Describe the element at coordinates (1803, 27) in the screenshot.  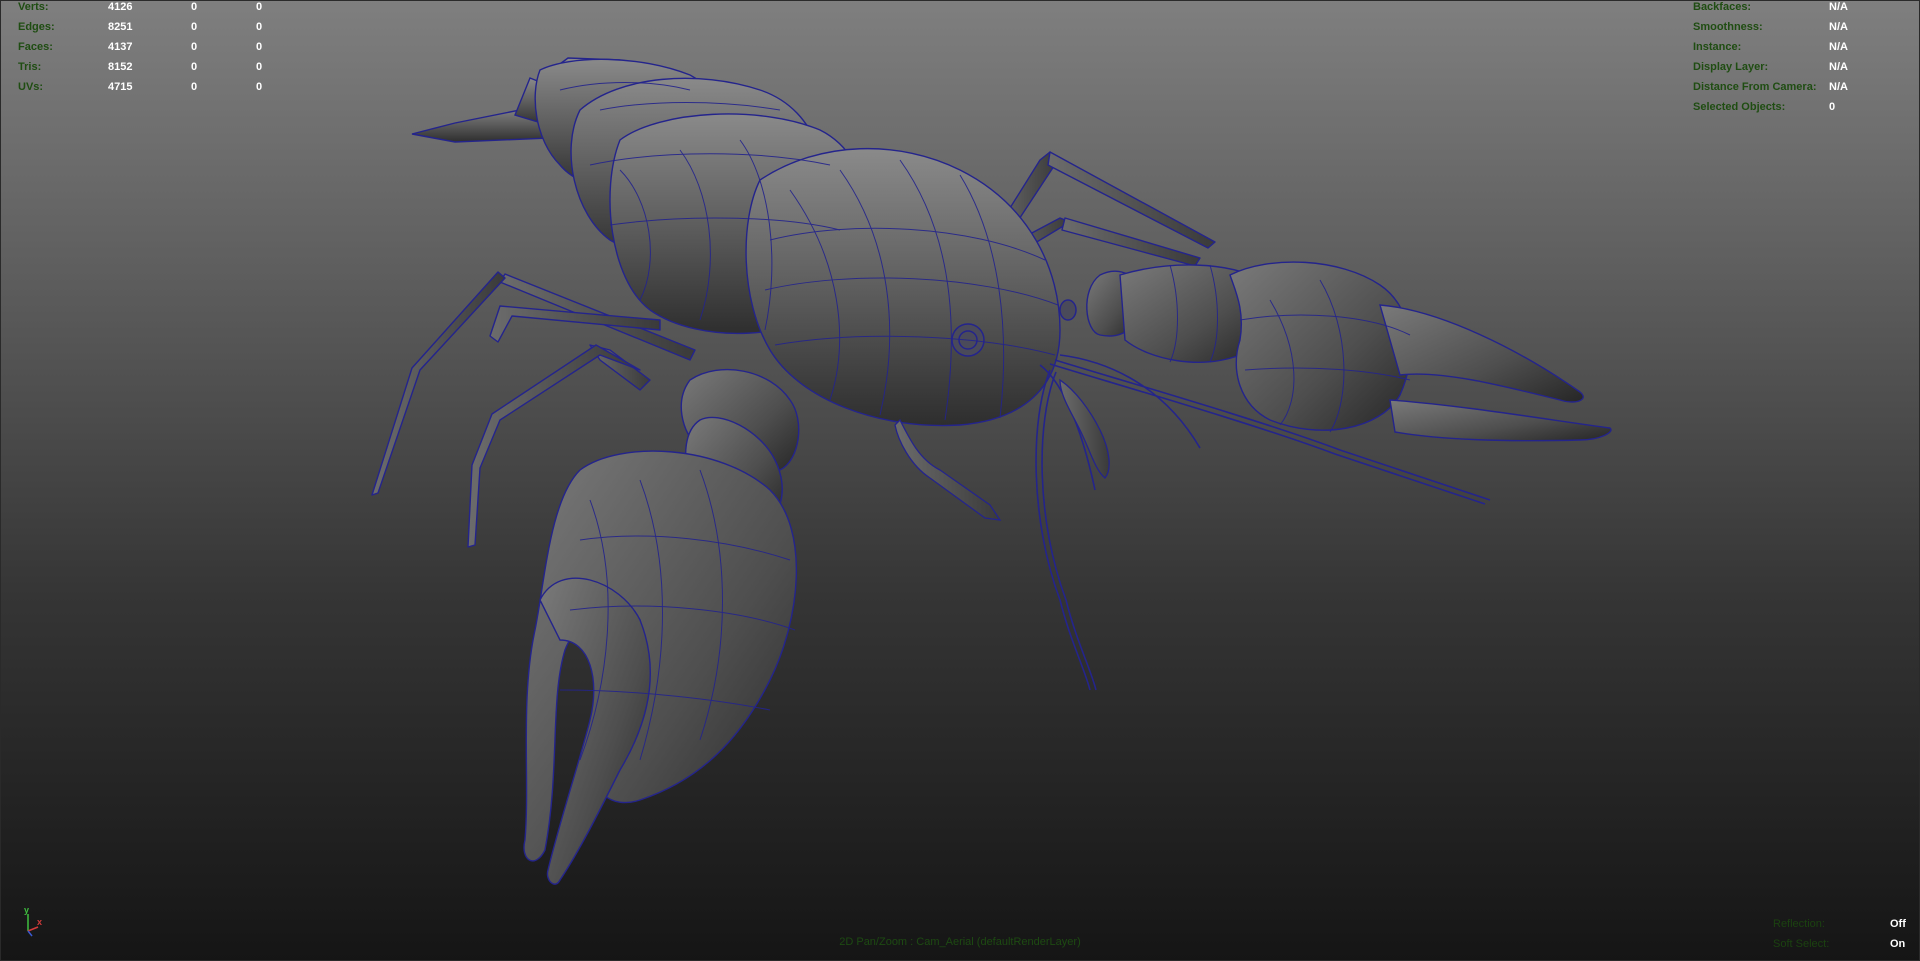
I see `hud-row-smoothness: Smoothness: N/A` at that location.